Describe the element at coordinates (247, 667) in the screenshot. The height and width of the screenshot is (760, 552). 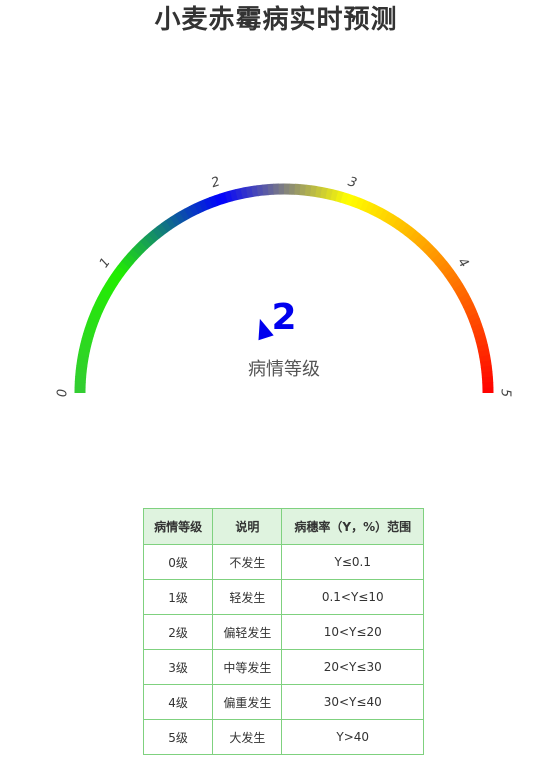
I see `table-cell: 中等发生` at that location.